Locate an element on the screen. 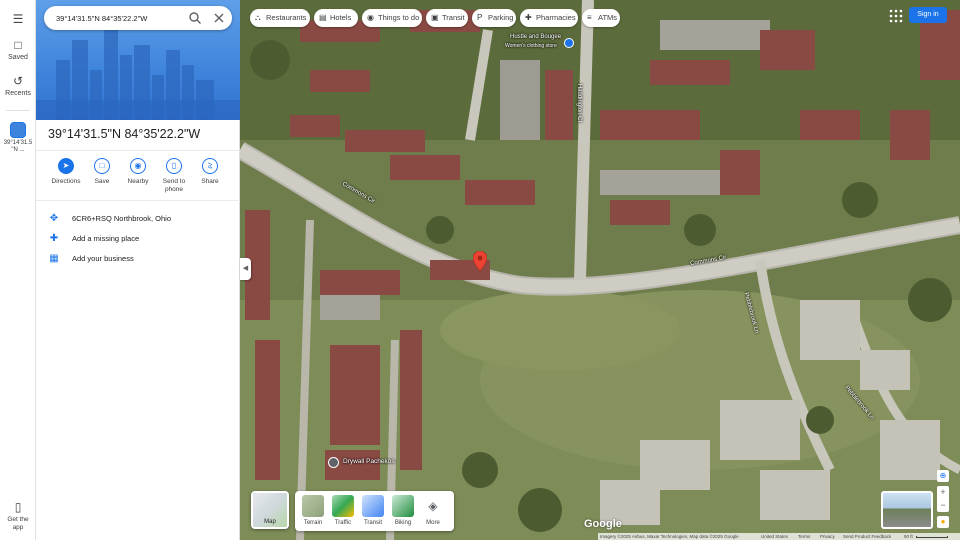  chip-hotels: ▤ Hotels is located at coordinates (336, 18).